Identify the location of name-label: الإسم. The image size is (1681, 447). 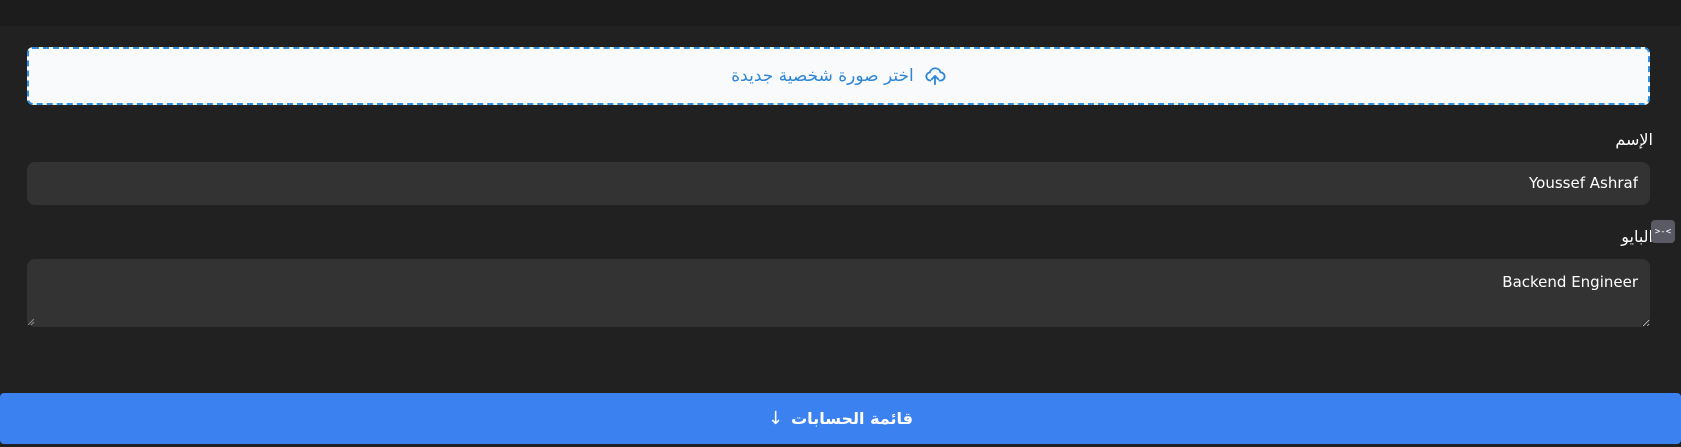
(1634, 139).